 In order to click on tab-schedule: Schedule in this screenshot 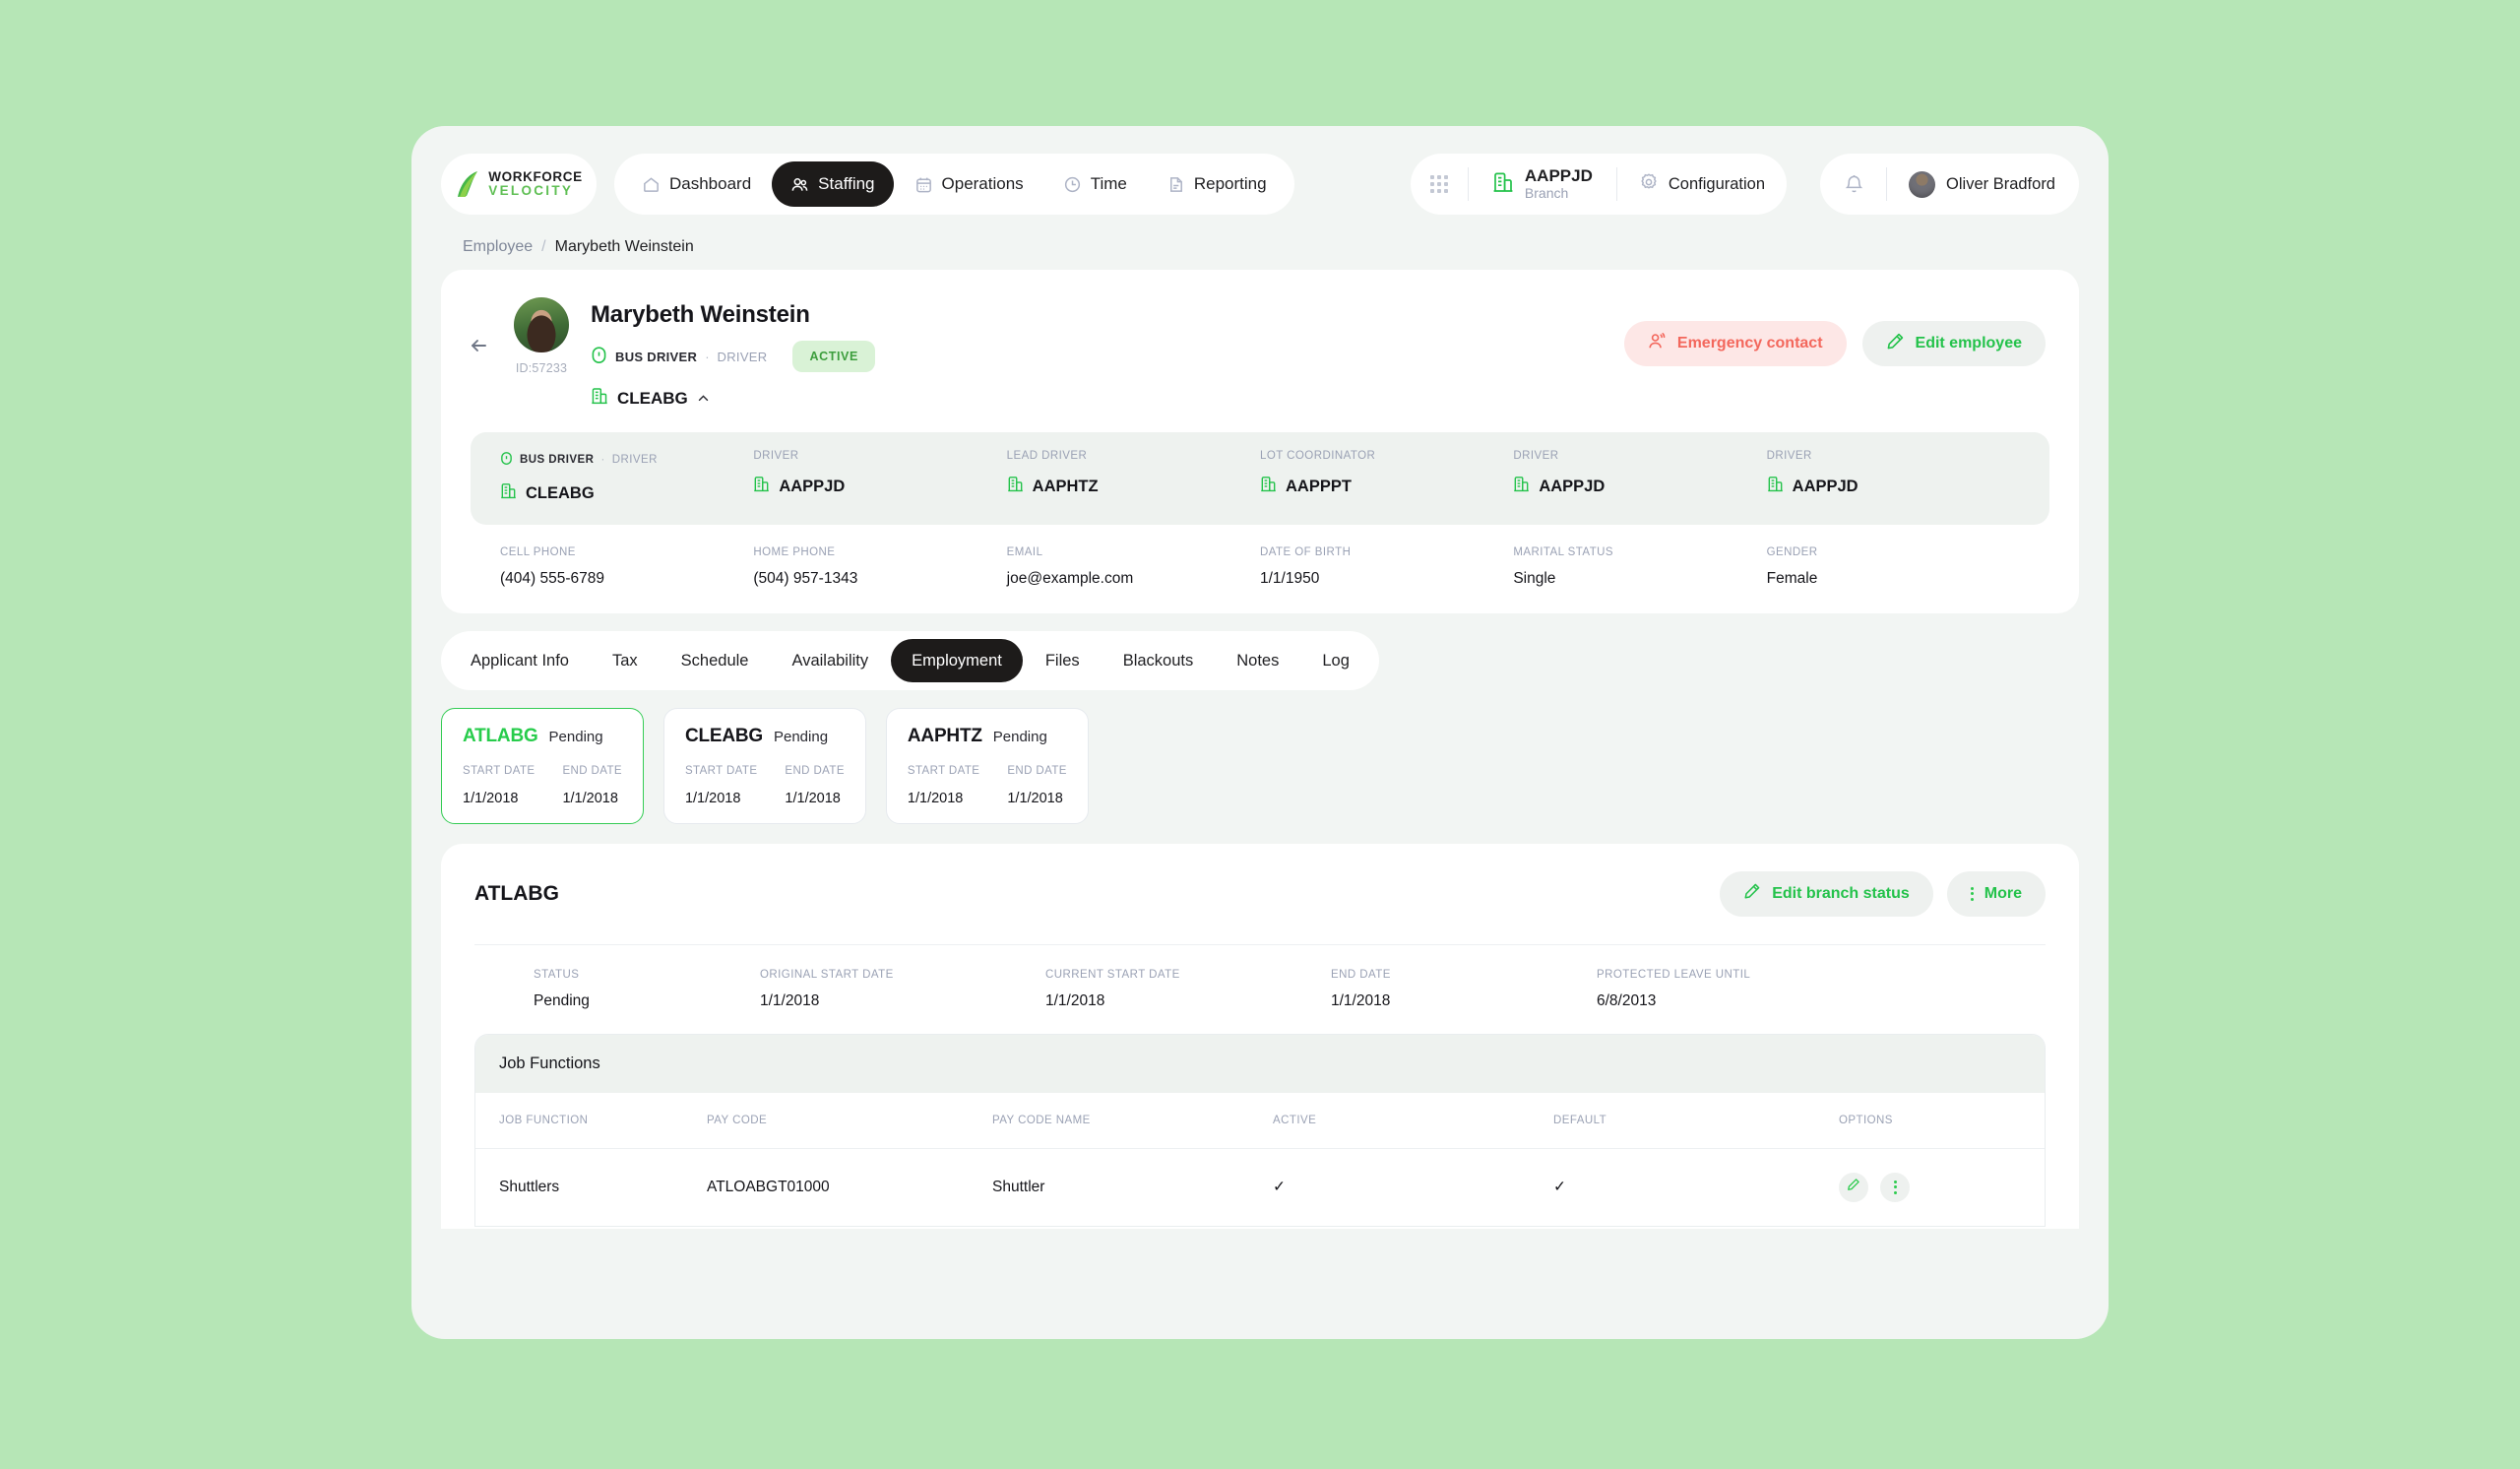, I will do `click(715, 660)`.